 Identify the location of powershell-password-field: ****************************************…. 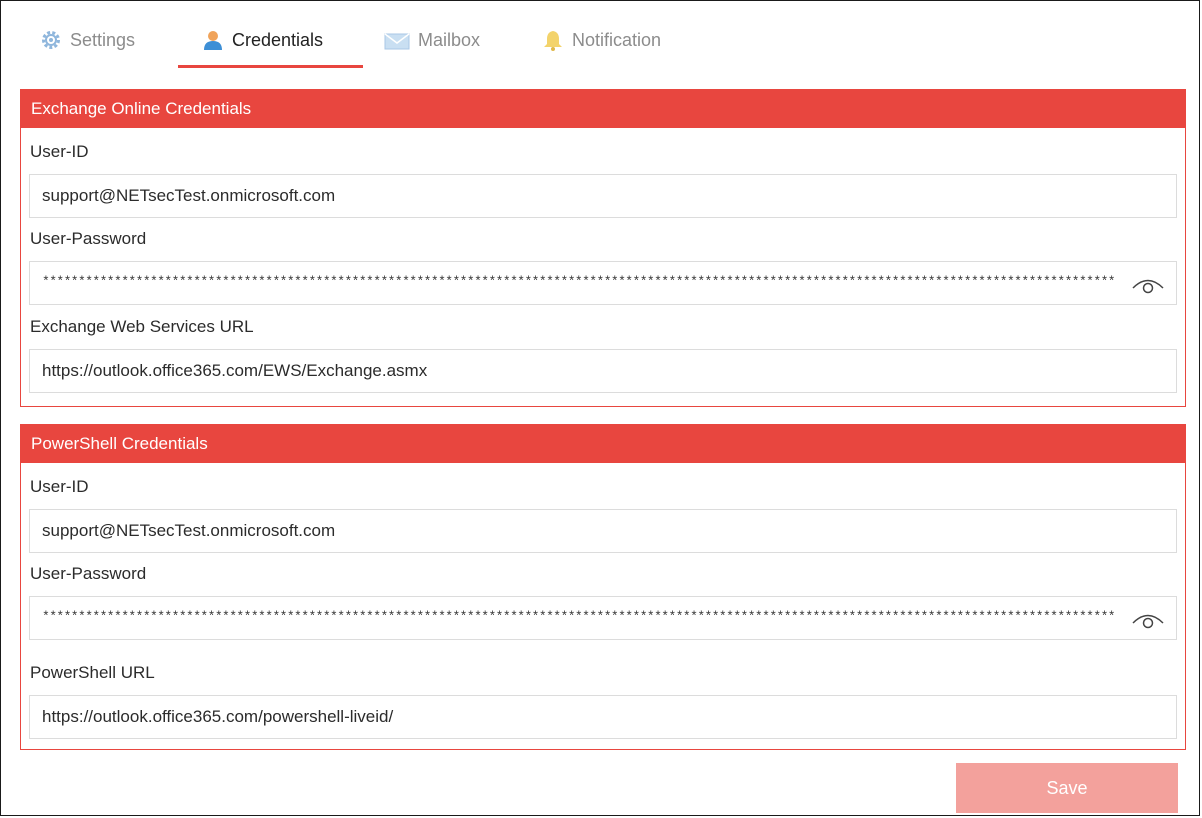
(603, 618).